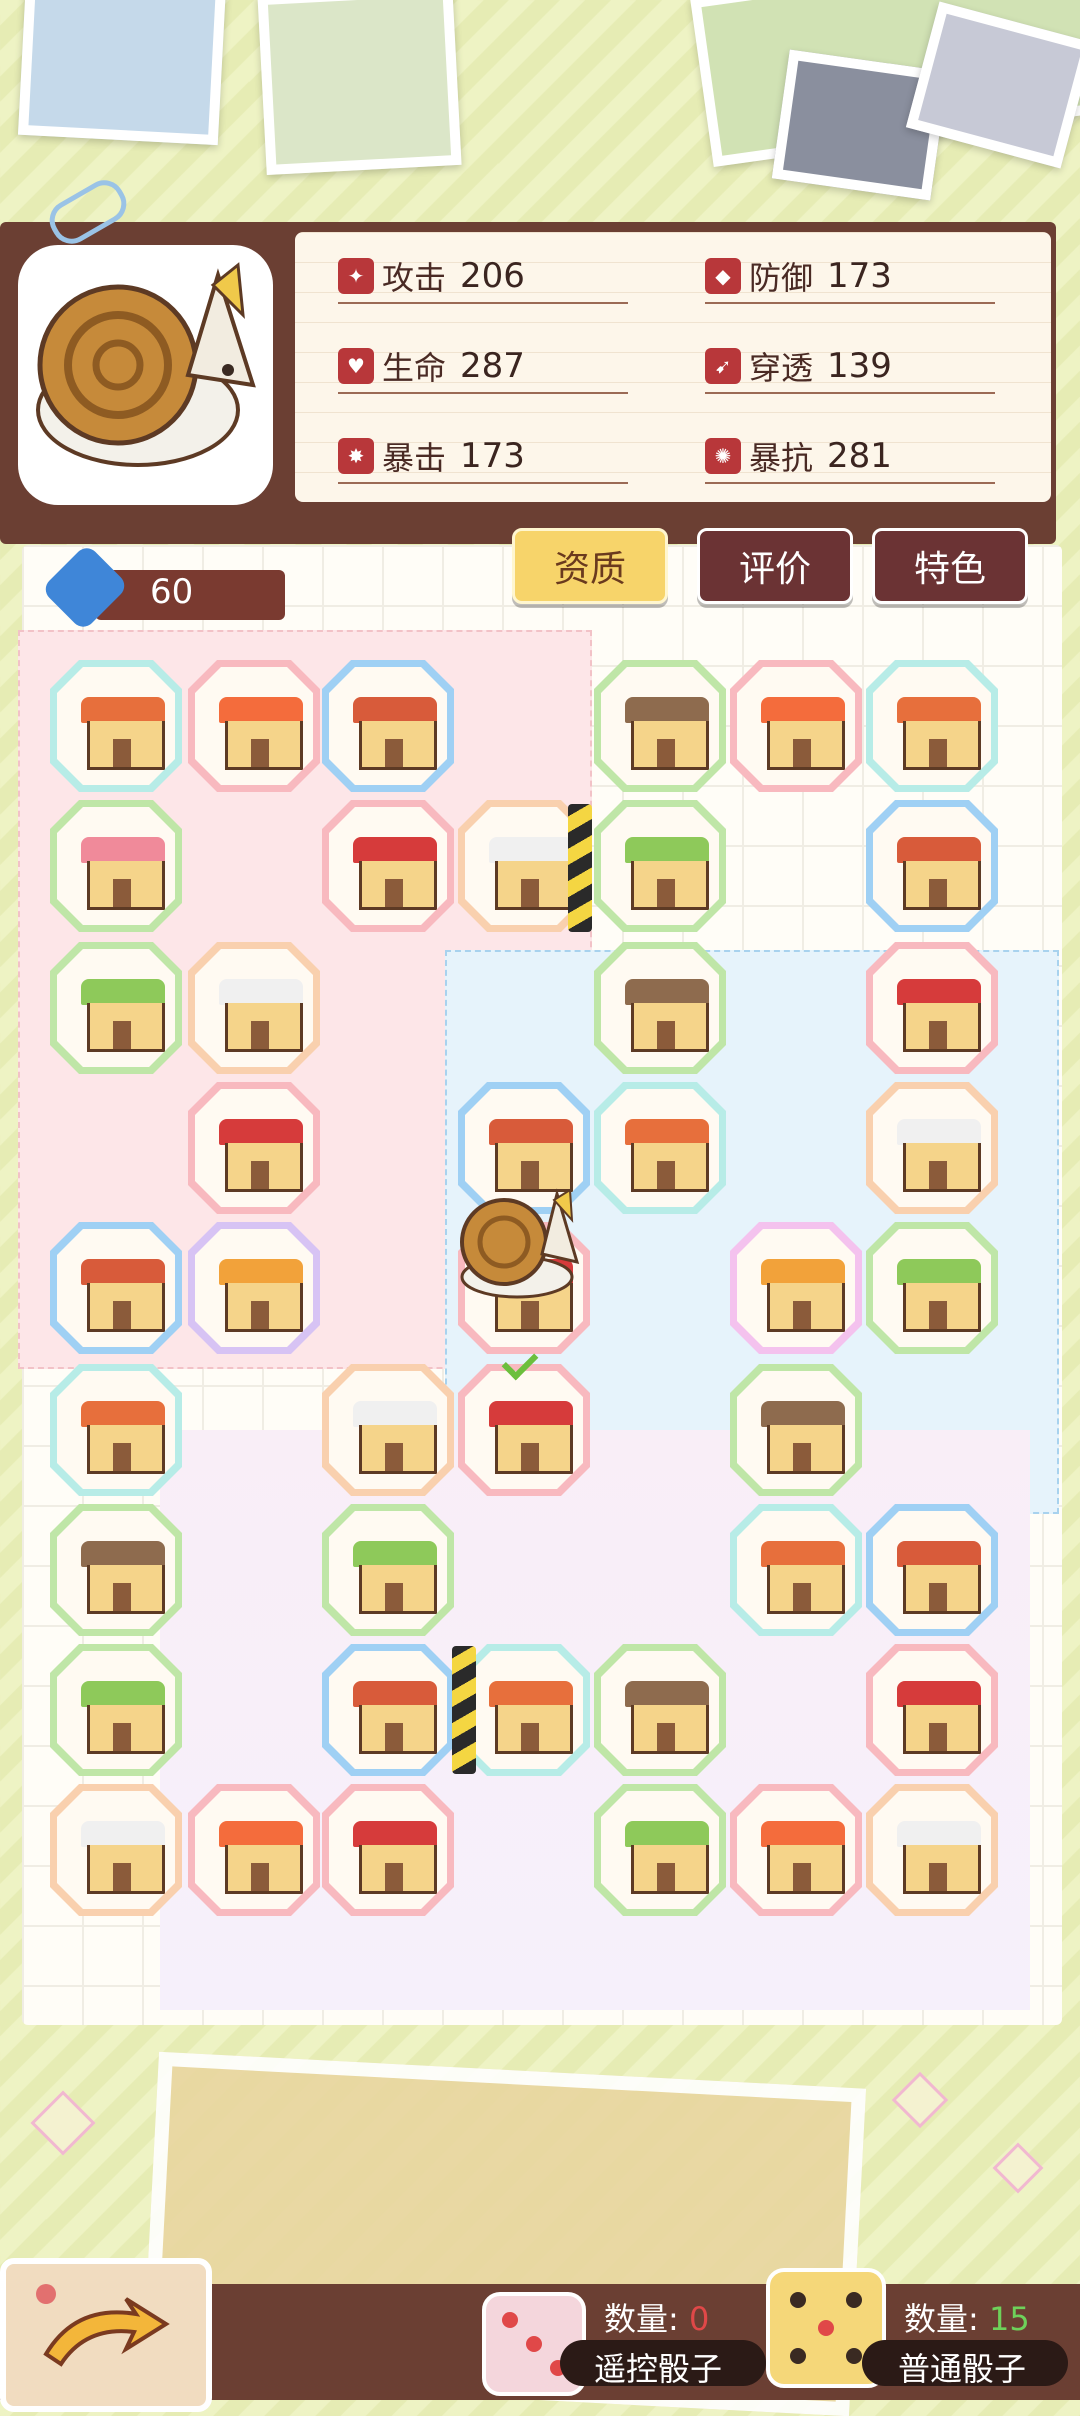  What do you see at coordinates (962, 2367) in the screenshot?
I see `normal-dice-label: 普通骰子` at bounding box center [962, 2367].